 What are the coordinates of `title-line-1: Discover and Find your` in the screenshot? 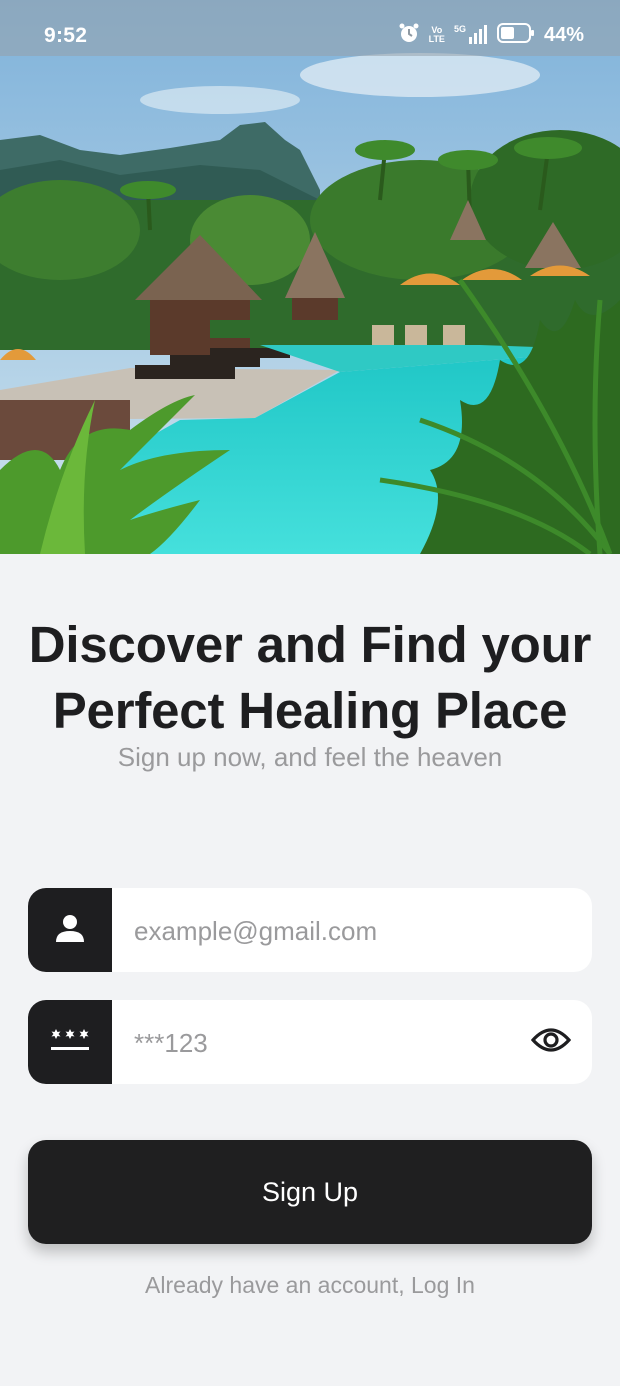 It's located at (310, 644).